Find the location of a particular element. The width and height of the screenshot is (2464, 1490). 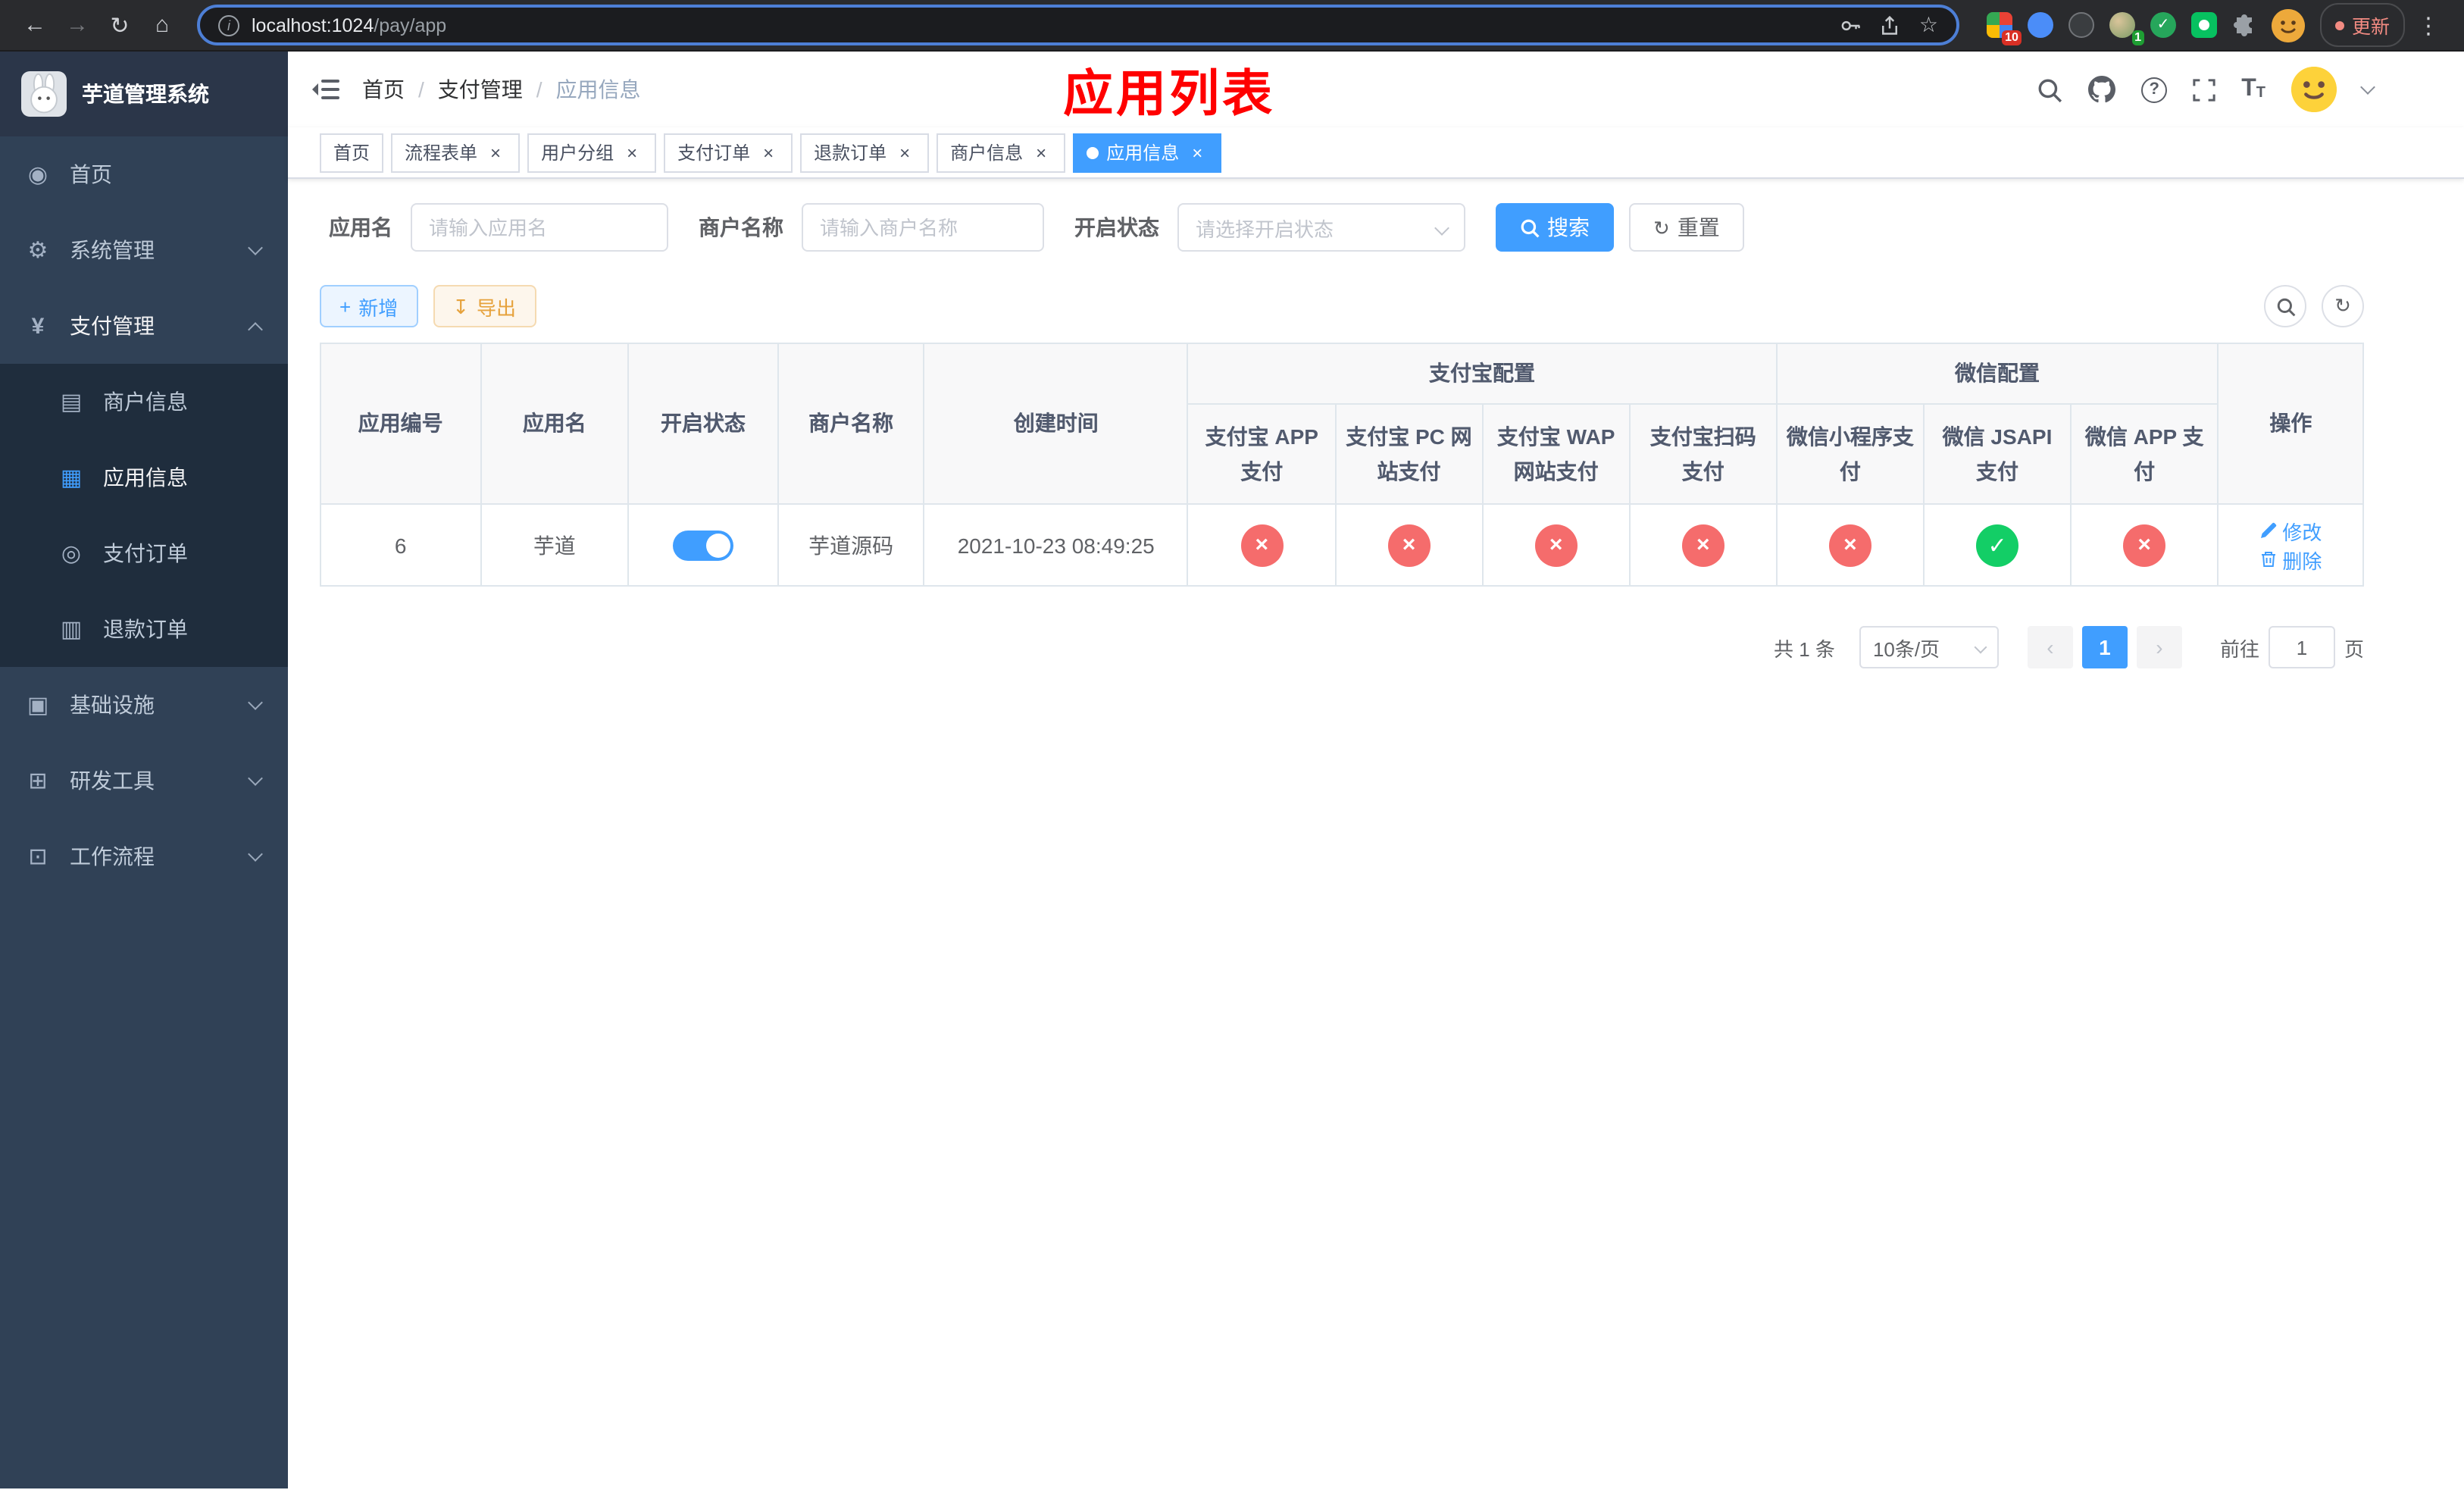

next-page-button: › is located at coordinates (2159, 647).